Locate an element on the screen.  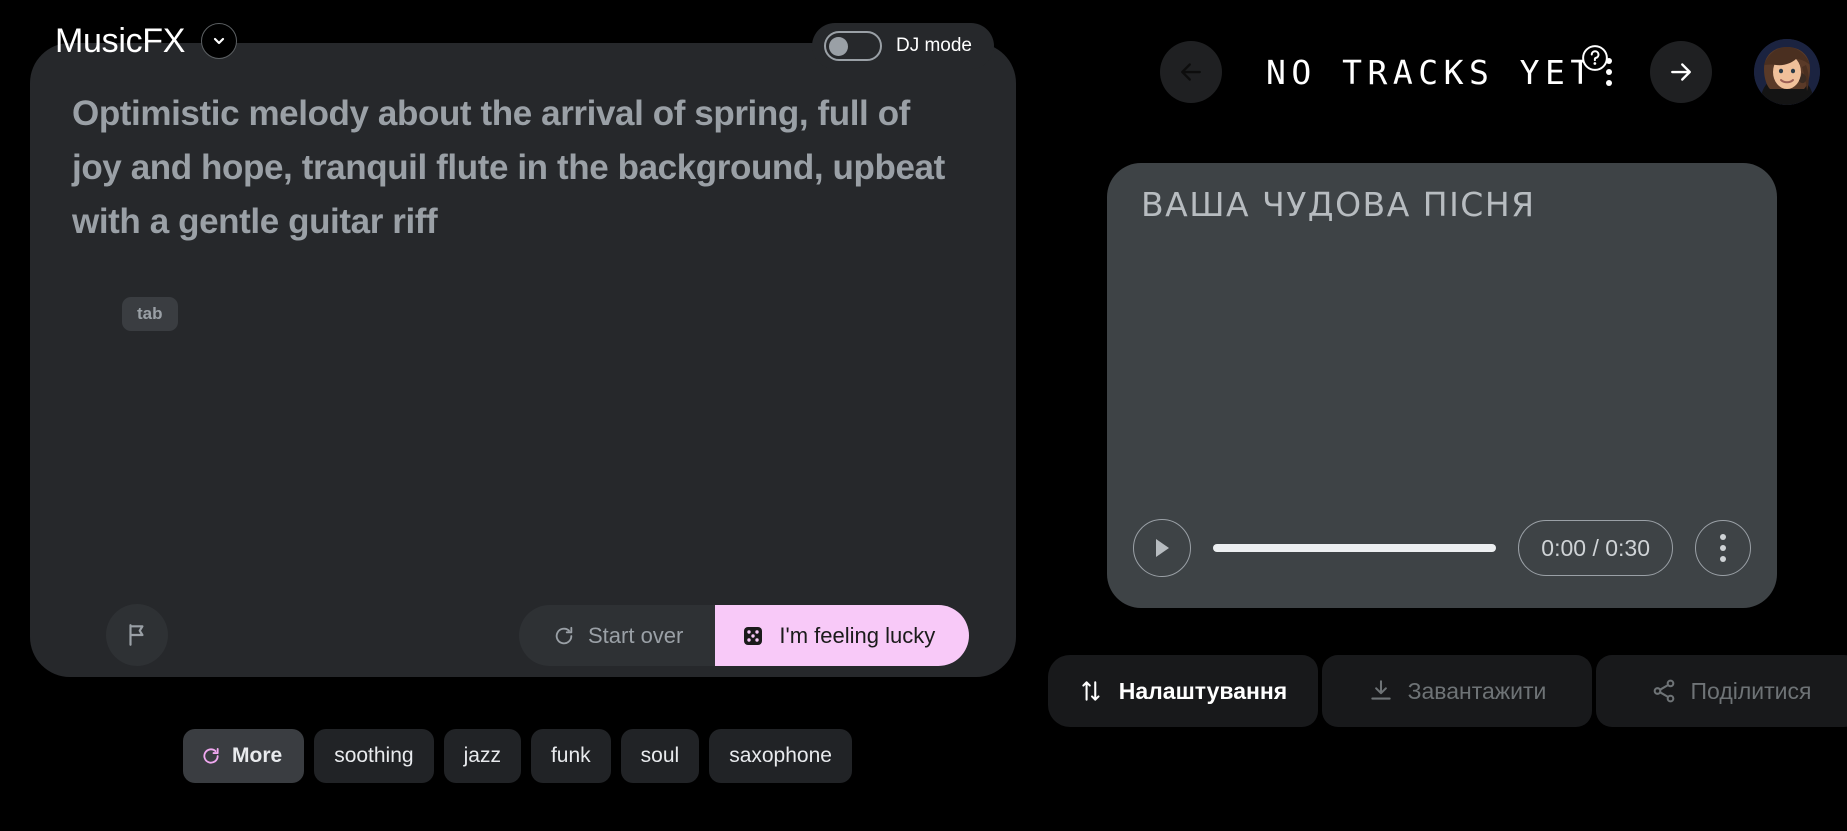
dj-mode-label: DJ mode is located at coordinates (933, 45).